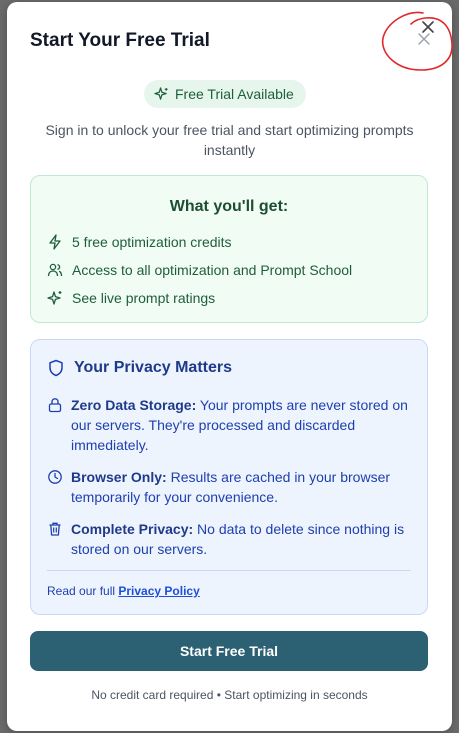 This screenshot has height=733, width=459. I want to click on benefit-label: See live prompt ratings, so click(144, 298).